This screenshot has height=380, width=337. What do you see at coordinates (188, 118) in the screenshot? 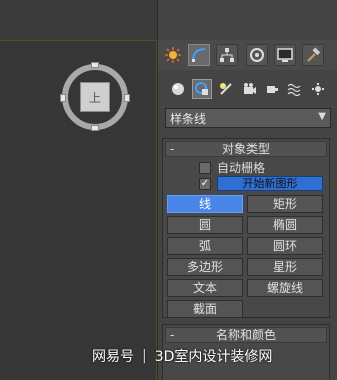
I see `dropdown-selected-value: 样条线` at bounding box center [188, 118].